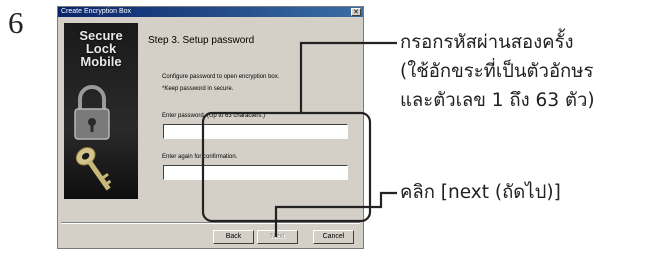  I want to click on password-input, so click(255, 131).